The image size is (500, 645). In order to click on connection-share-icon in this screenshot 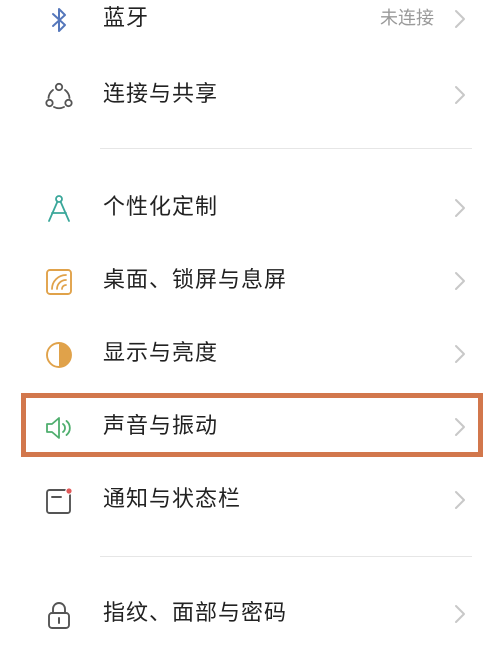, I will do `click(59, 96)`.